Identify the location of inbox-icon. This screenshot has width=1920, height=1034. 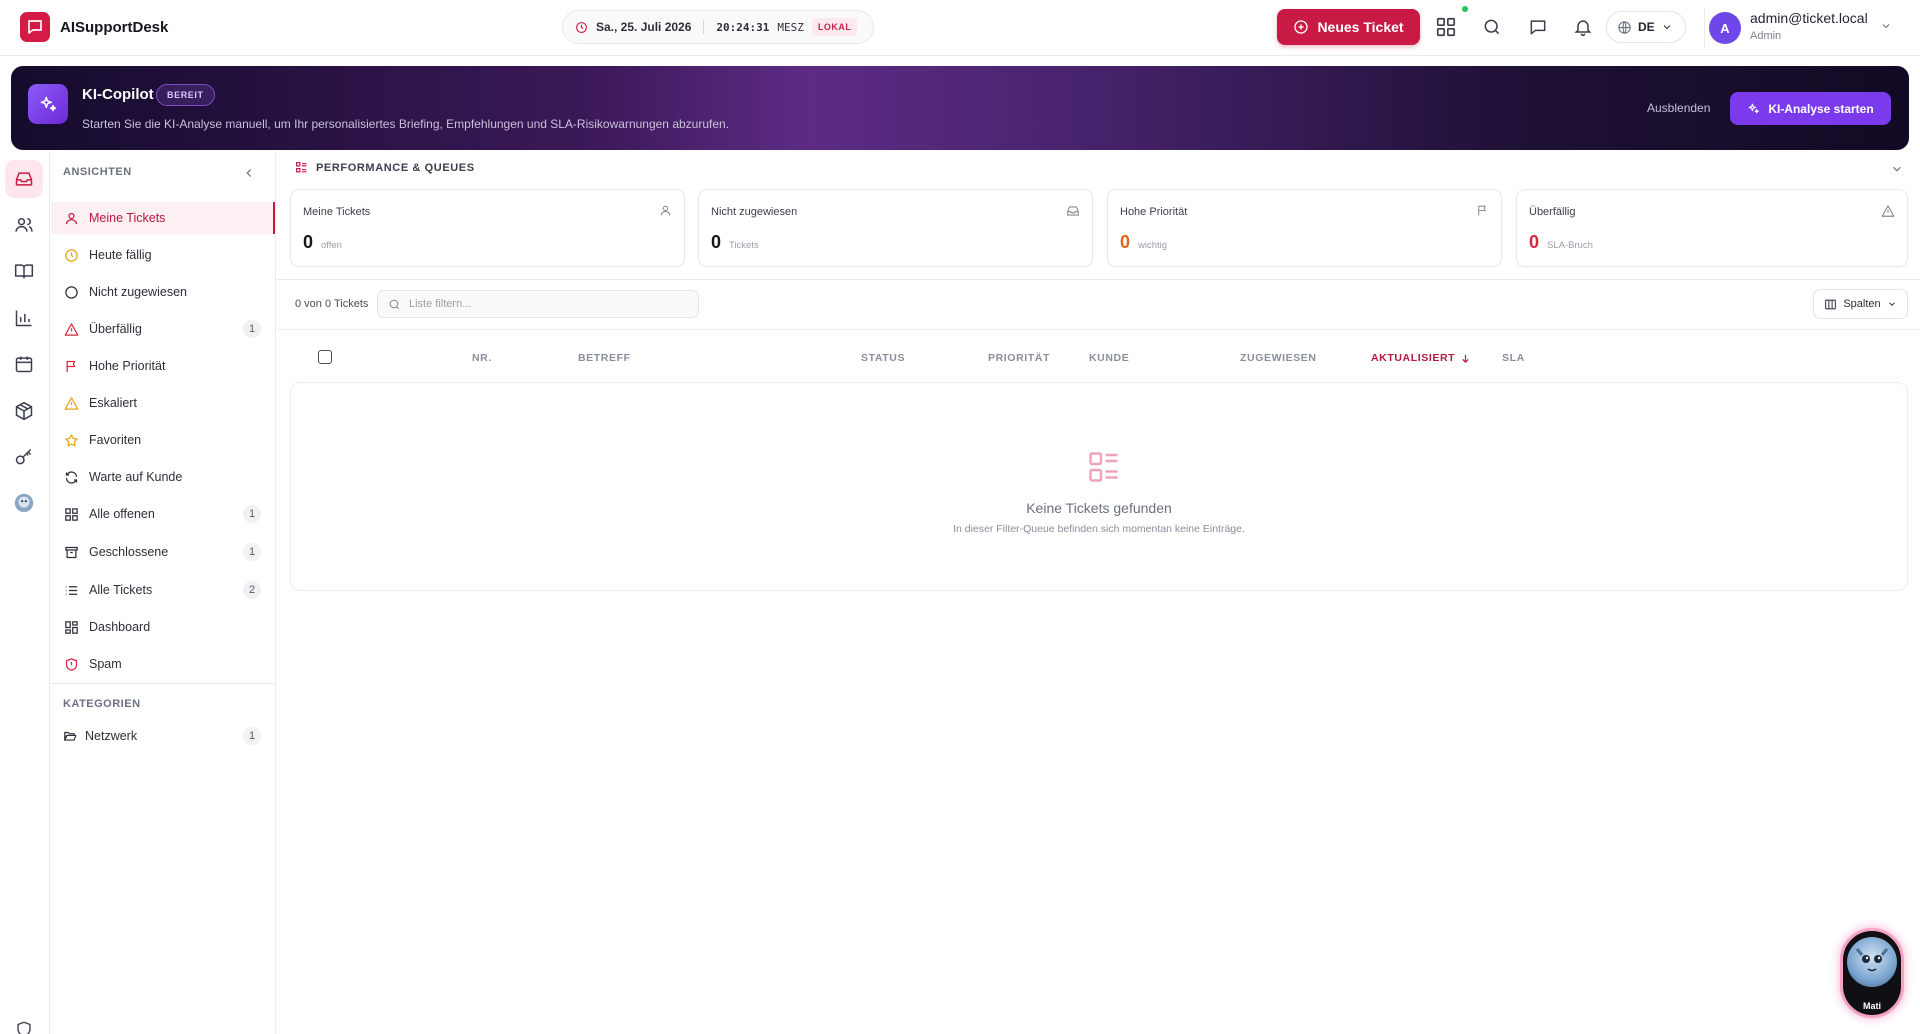
(24, 179).